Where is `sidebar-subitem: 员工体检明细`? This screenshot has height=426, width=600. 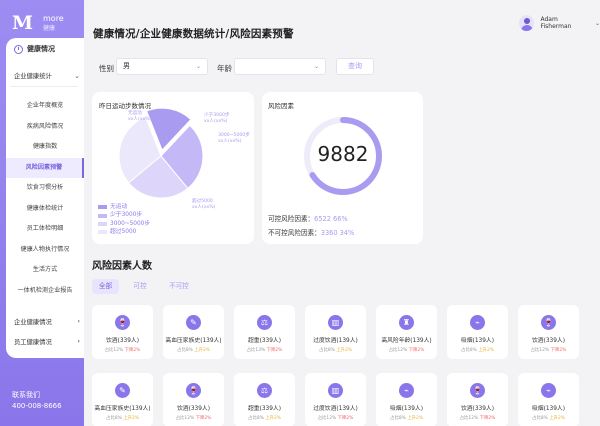
sidebar-subitem: 员工体检明细 is located at coordinates (45, 229).